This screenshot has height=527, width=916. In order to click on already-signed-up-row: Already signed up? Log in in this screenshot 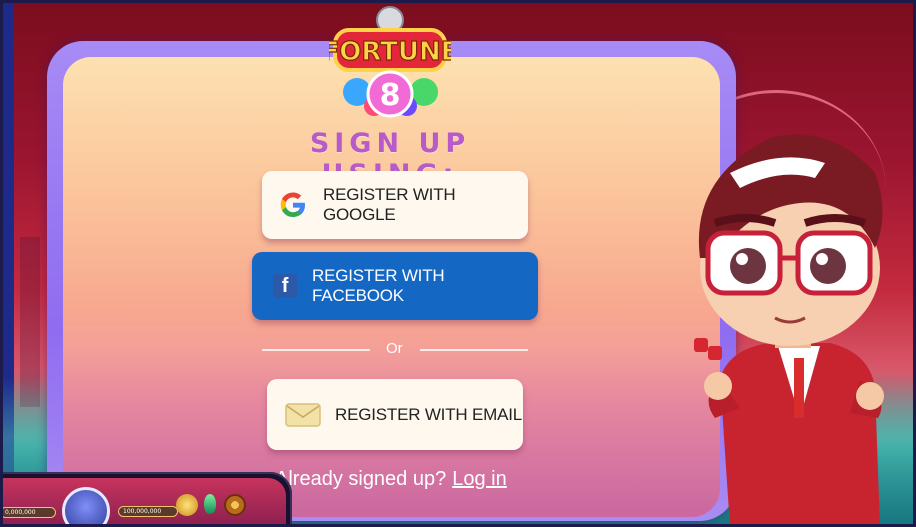, I will do `click(391, 479)`.